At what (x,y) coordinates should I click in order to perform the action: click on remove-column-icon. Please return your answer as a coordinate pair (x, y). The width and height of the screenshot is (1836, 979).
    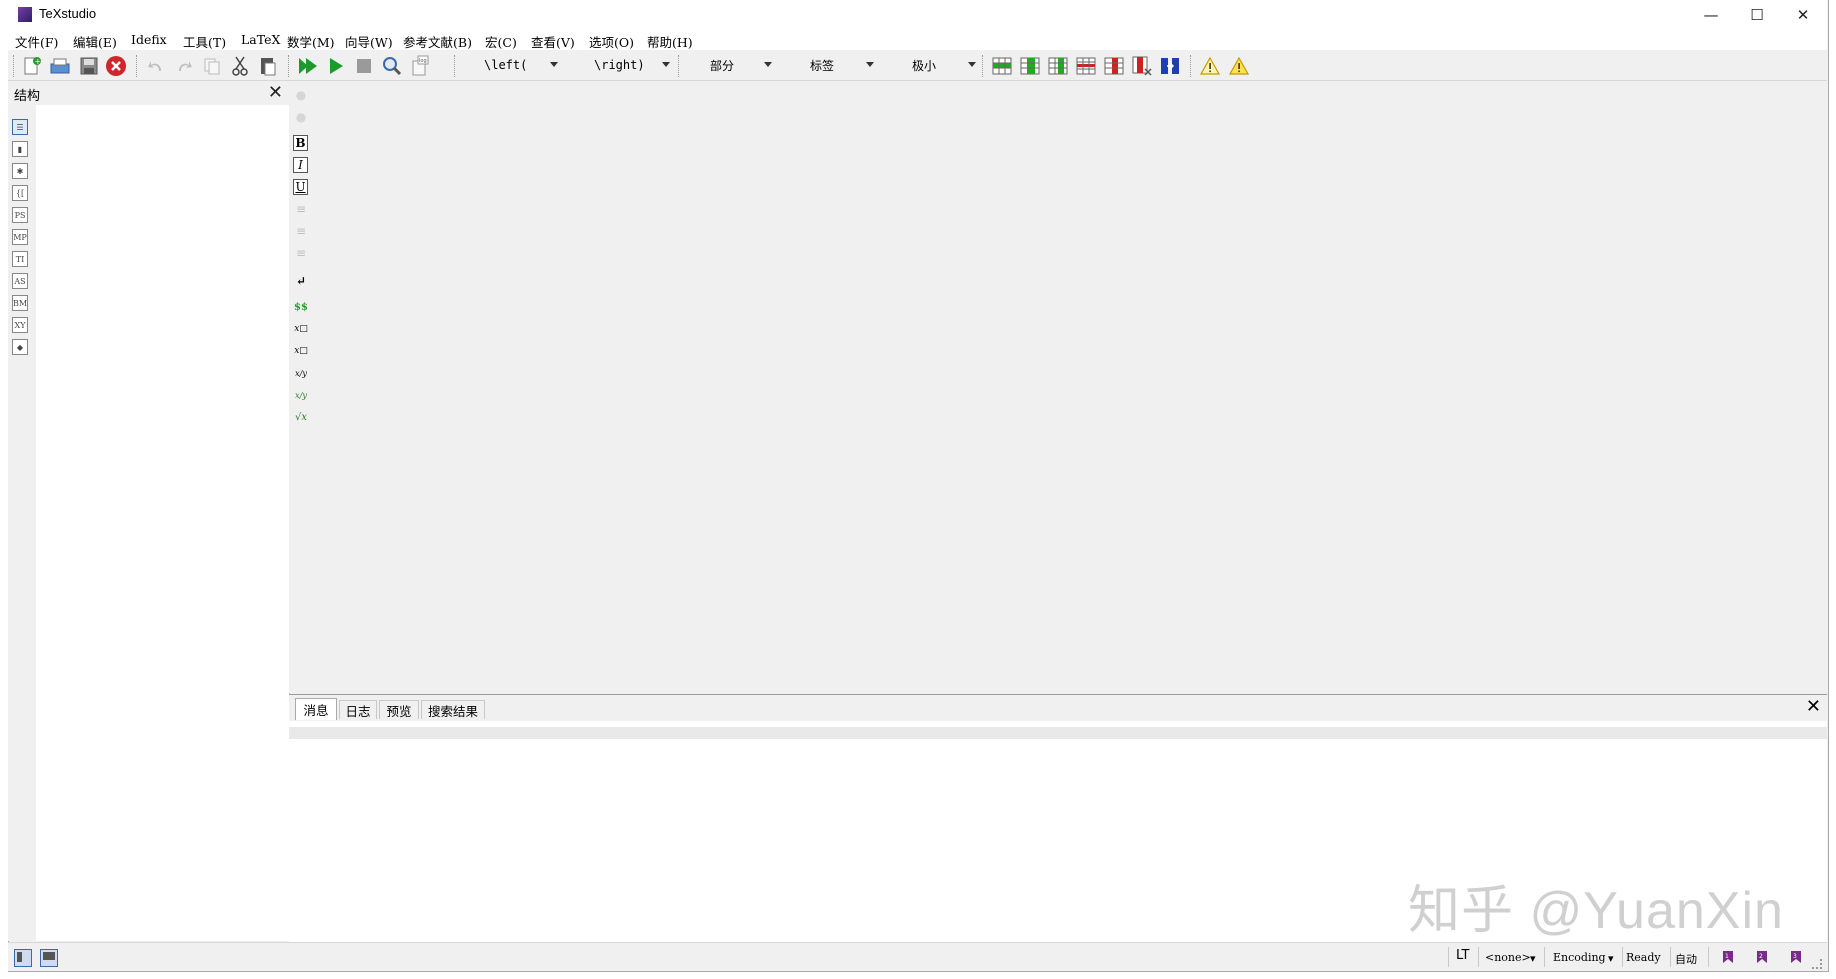
    Looking at the image, I should click on (1114, 66).